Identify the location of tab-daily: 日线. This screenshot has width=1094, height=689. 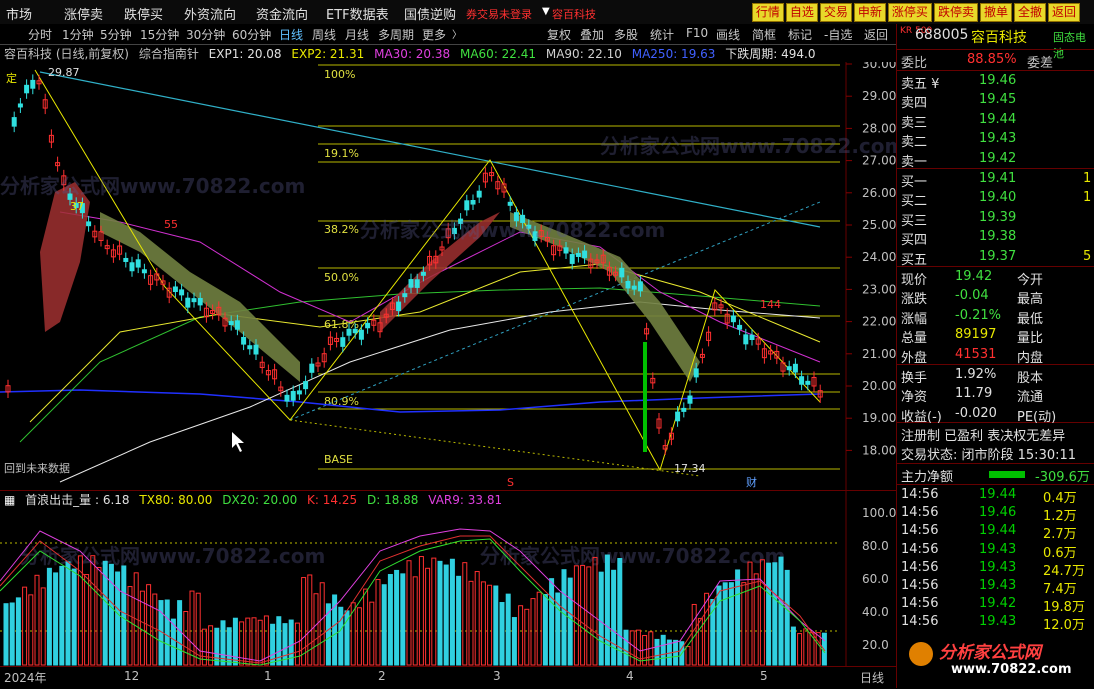
(291, 34).